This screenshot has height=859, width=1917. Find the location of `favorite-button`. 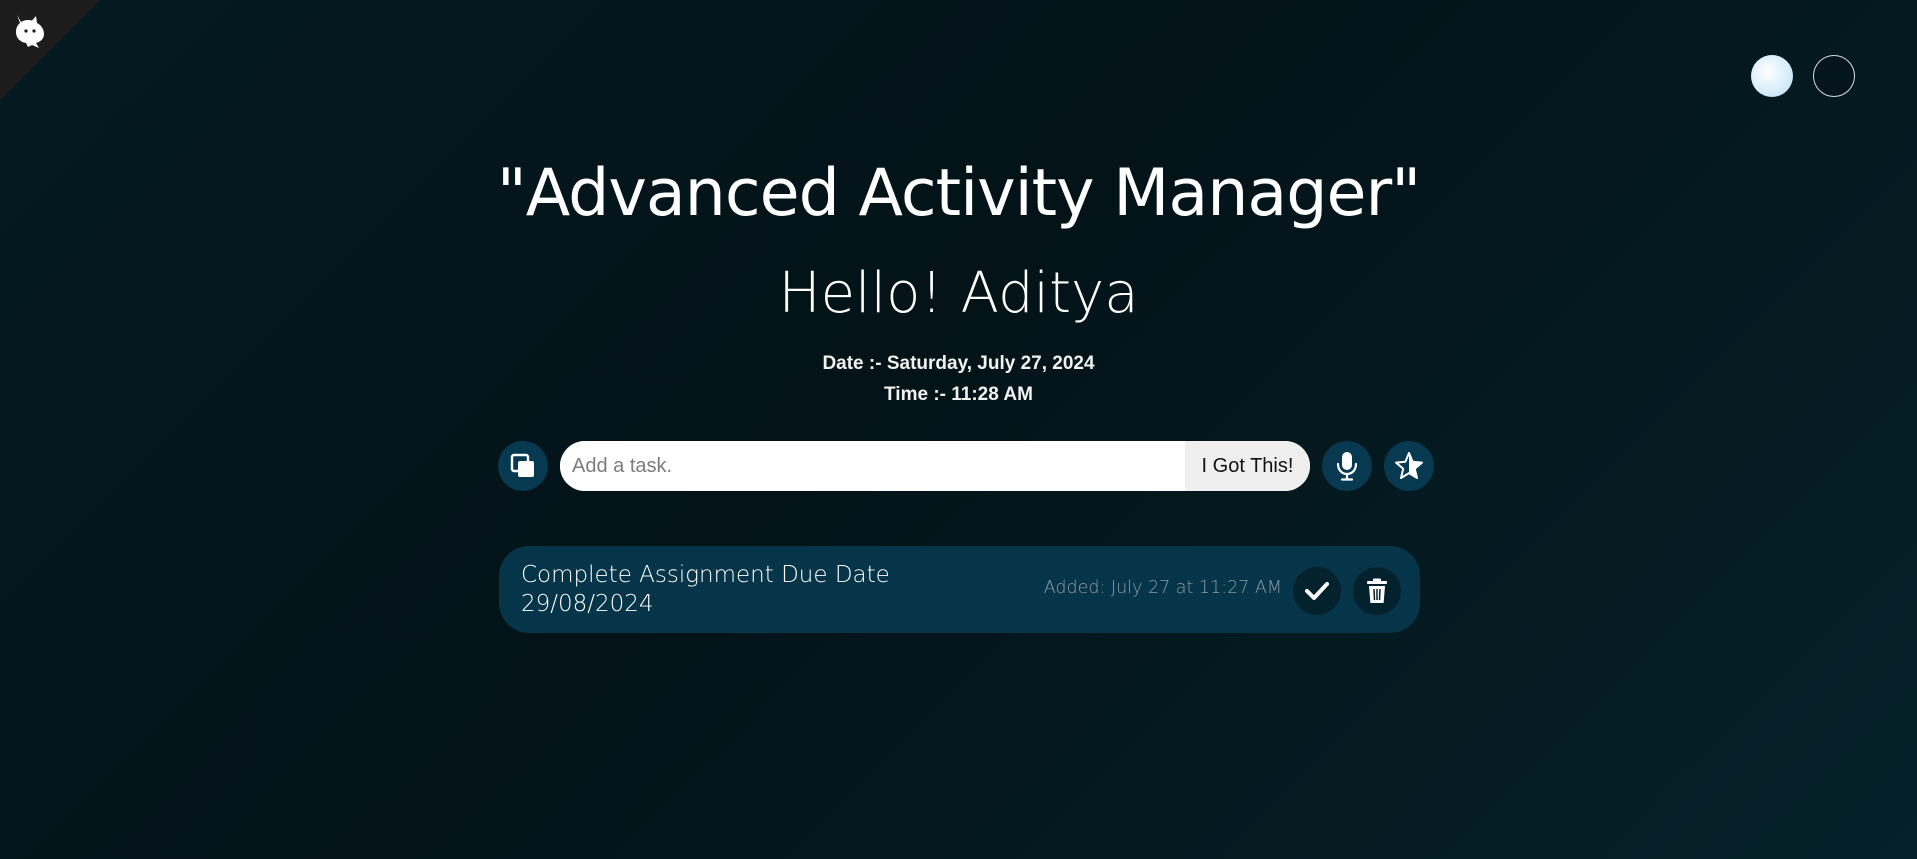

favorite-button is located at coordinates (1409, 466).